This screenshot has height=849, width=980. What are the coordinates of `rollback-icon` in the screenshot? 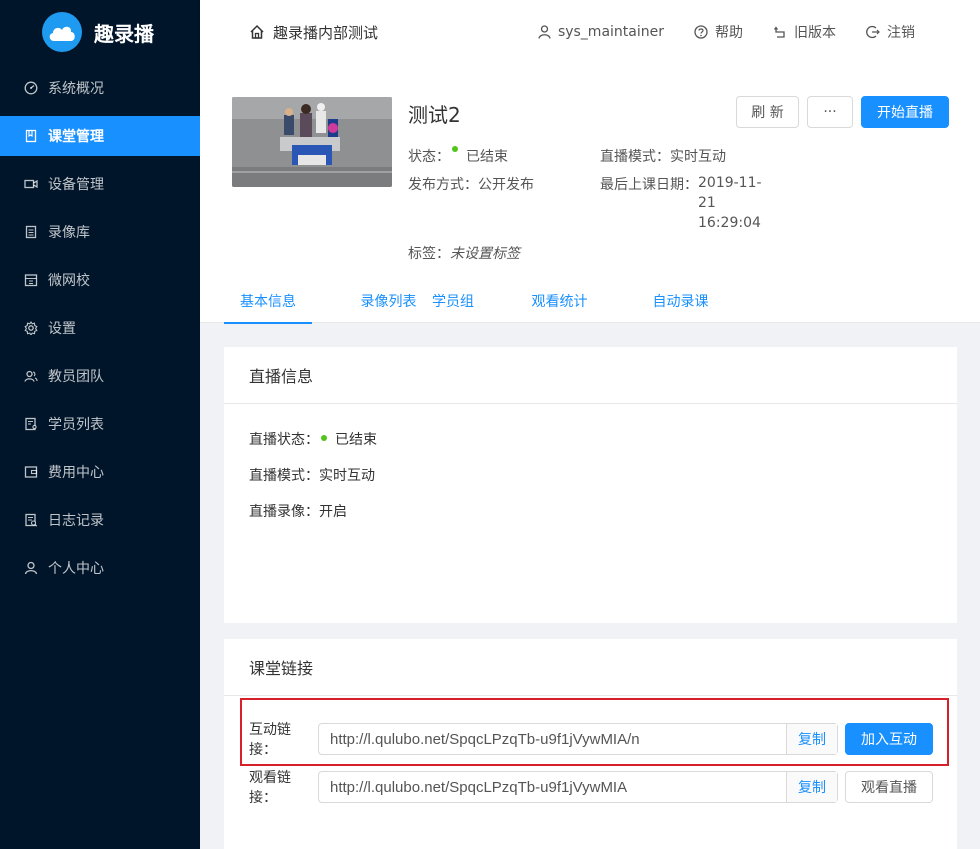 It's located at (780, 32).